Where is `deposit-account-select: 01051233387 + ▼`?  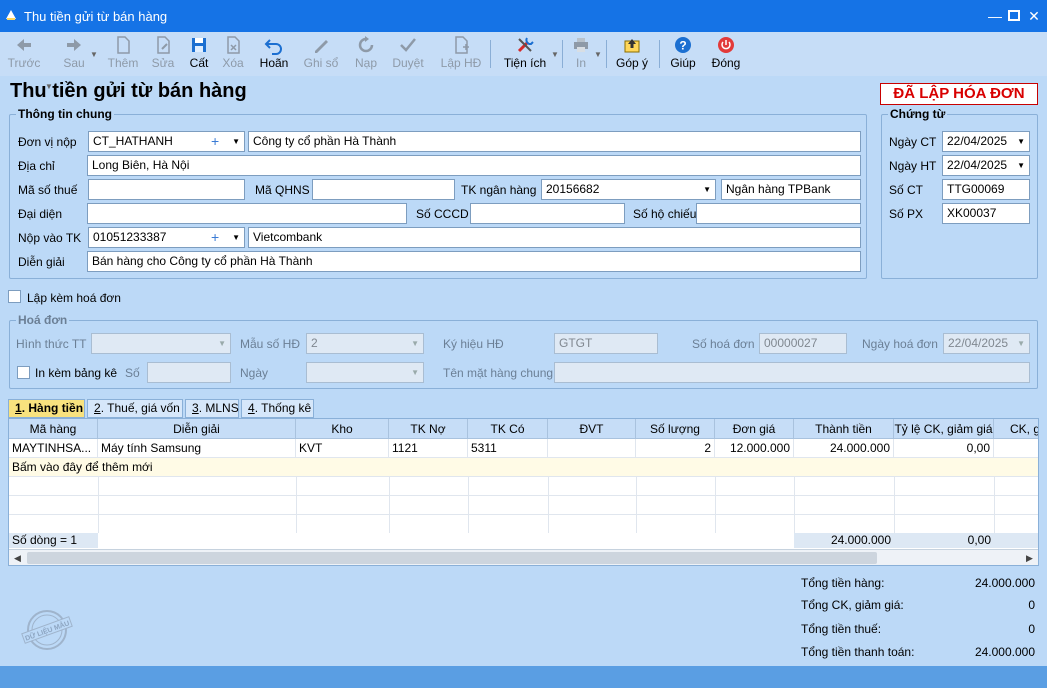
deposit-account-select: 01051233387 + ▼ is located at coordinates (166, 237).